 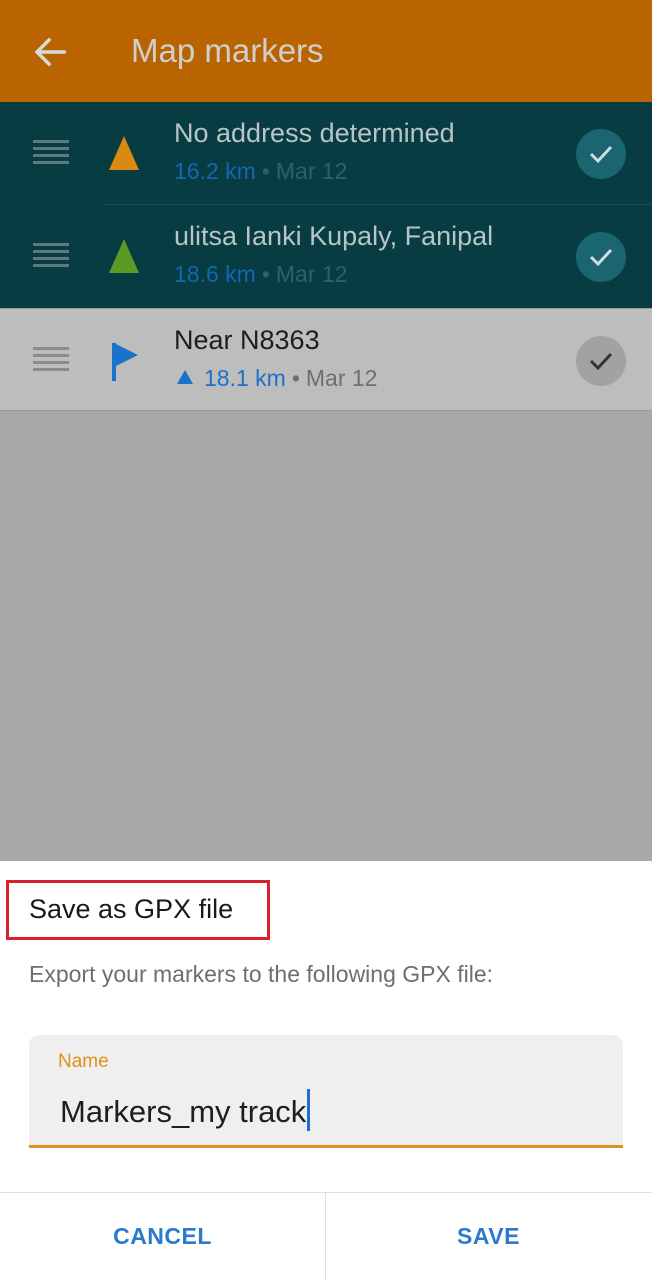 What do you see at coordinates (488, 1236) in the screenshot?
I see `save-button: SAVE` at bounding box center [488, 1236].